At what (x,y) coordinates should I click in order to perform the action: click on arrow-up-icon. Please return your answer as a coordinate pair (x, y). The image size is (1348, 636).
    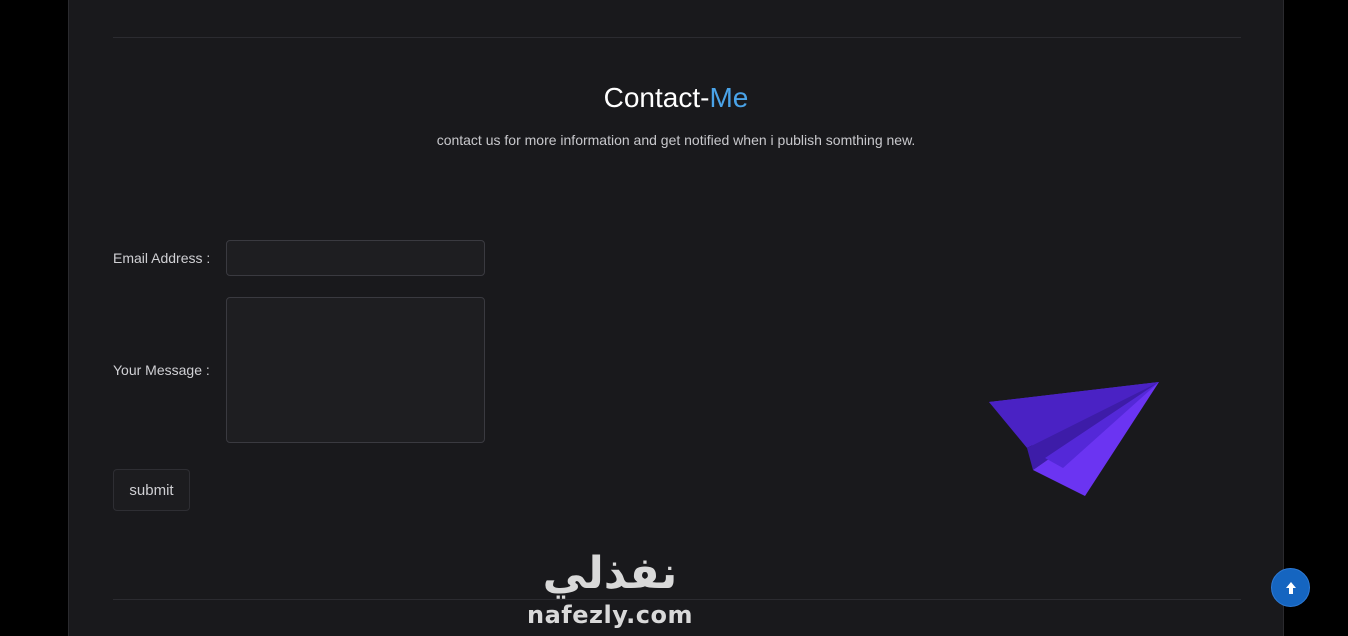
    Looking at the image, I should click on (1290, 587).